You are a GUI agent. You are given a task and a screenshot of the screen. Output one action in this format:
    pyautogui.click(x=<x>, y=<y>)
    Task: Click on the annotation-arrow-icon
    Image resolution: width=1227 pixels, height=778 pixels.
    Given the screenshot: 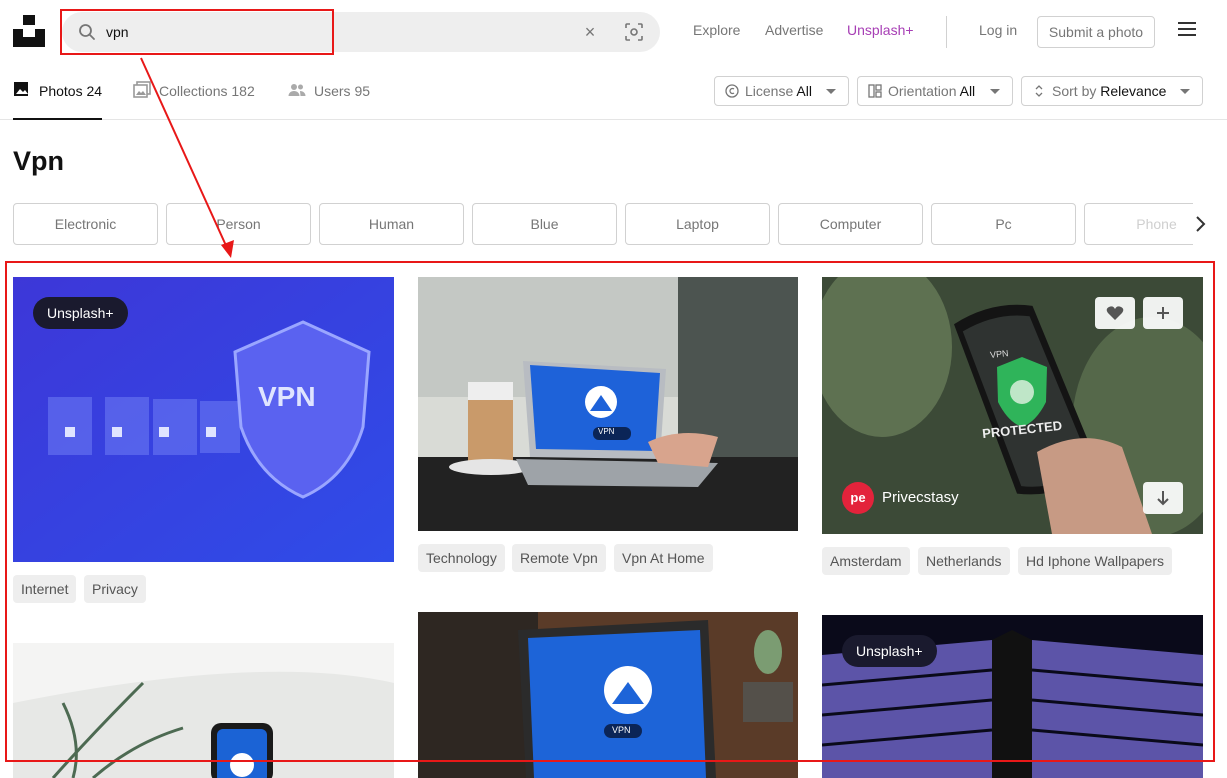 What is the action you would take?
    pyautogui.click(x=187, y=157)
    